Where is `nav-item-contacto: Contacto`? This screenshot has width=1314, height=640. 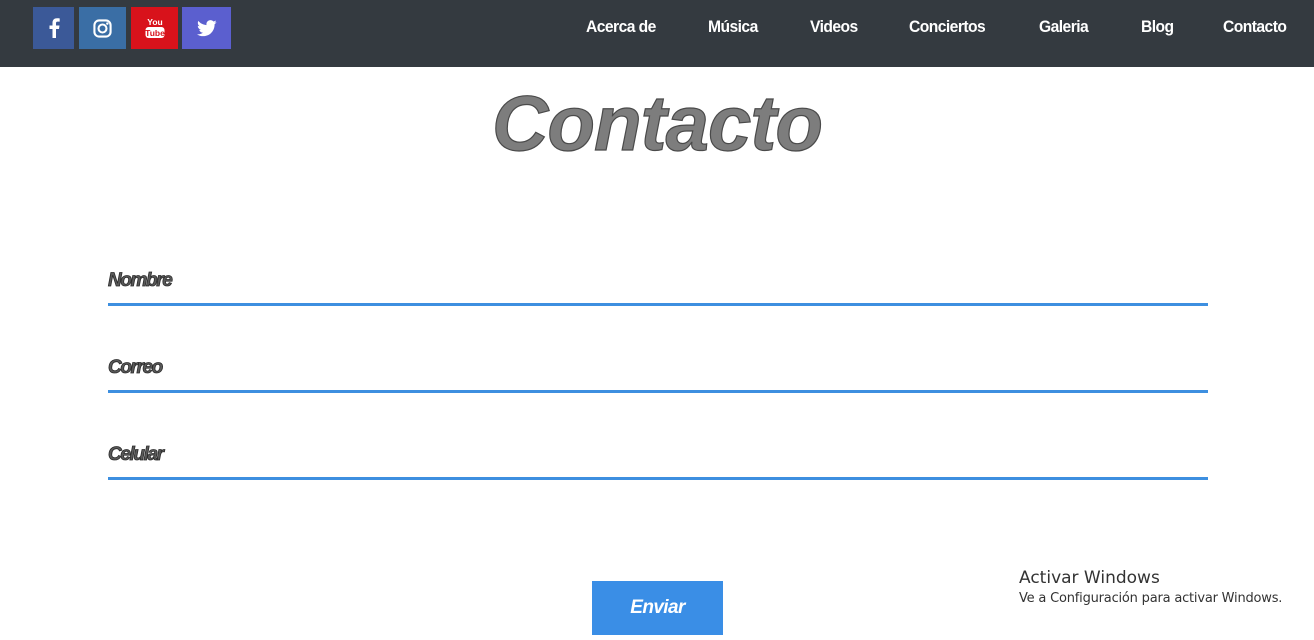
nav-item-contacto: Contacto is located at coordinates (1255, 27).